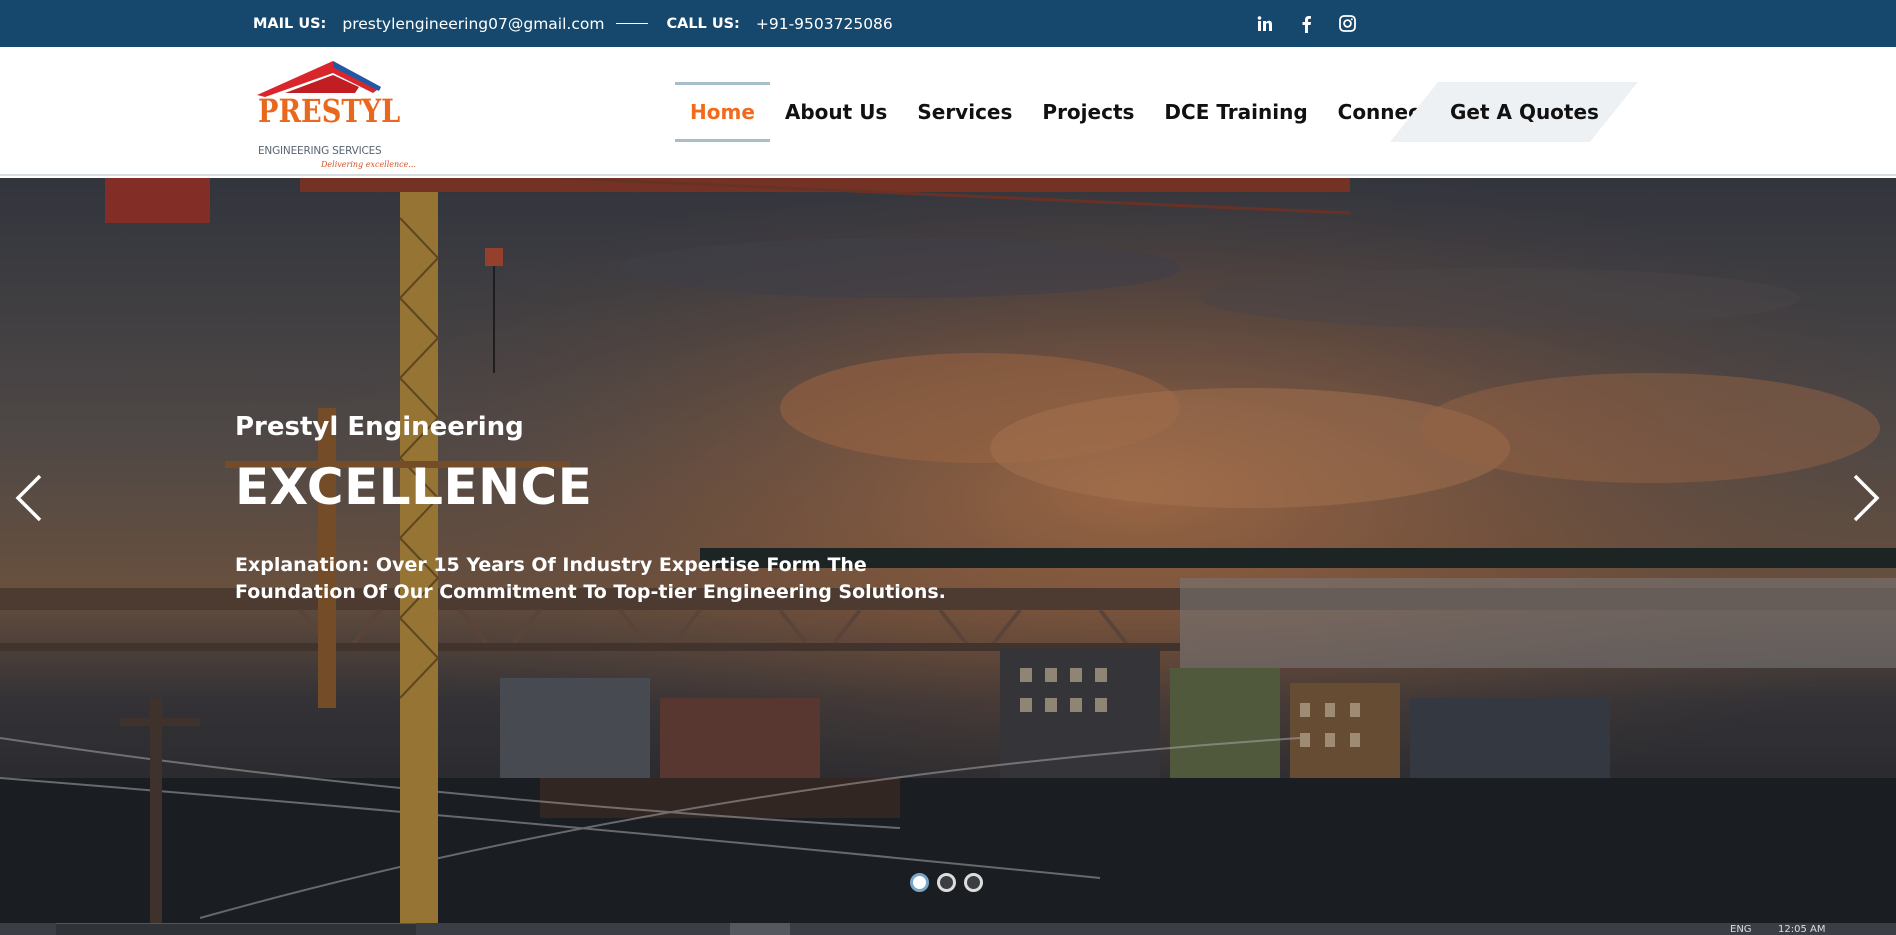  What do you see at coordinates (1524, 112) in the screenshot?
I see `get-quote-label: Get A Quotes` at bounding box center [1524, 112].